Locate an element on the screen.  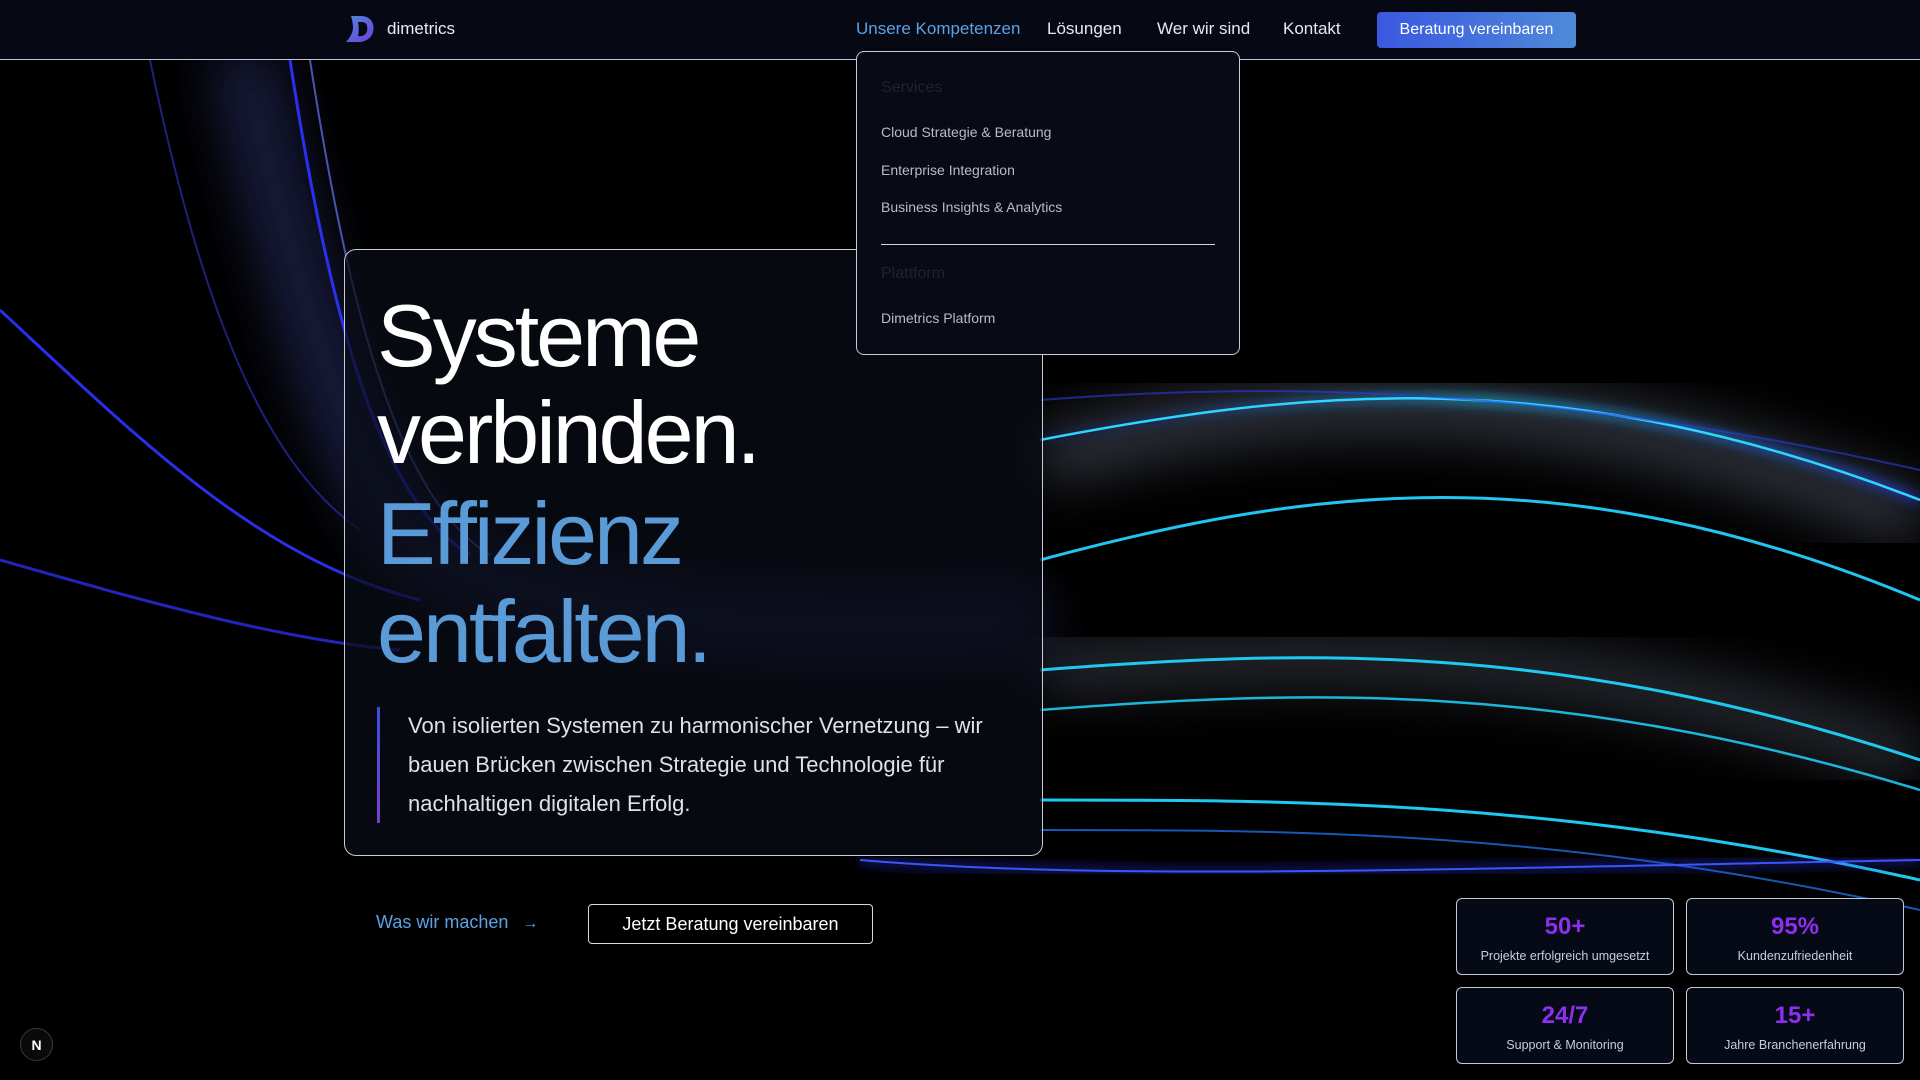
stat-card-projekte: 50+ Projekte erfolgreich umgesetzt is located at coordinates (1565, 936).